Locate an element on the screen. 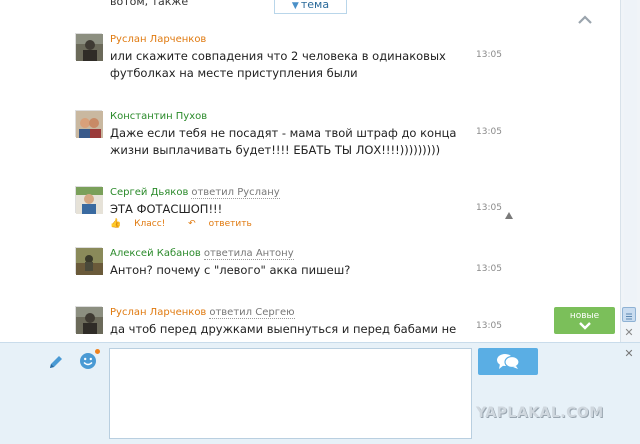  reply-to-link: ответил Сергею is located at coordinates (252, 313).